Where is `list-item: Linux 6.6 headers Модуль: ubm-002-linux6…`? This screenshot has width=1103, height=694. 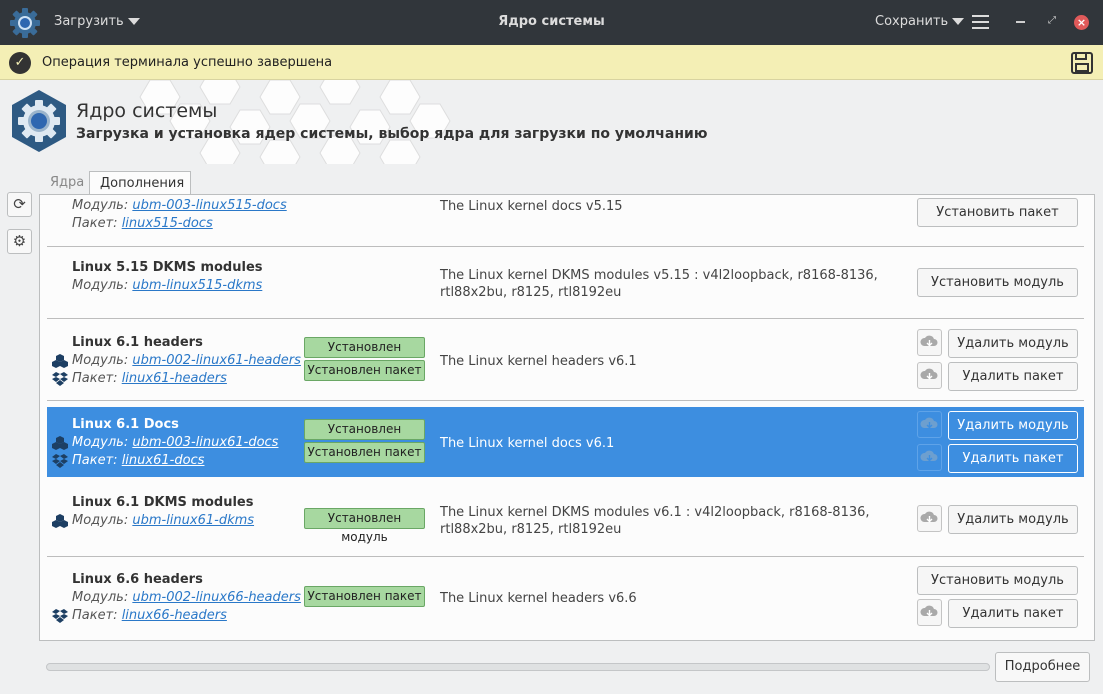 list-item: Linux 6.6 headers Модуль: ubm-002-linux6… is located at coordinates (565, 597).